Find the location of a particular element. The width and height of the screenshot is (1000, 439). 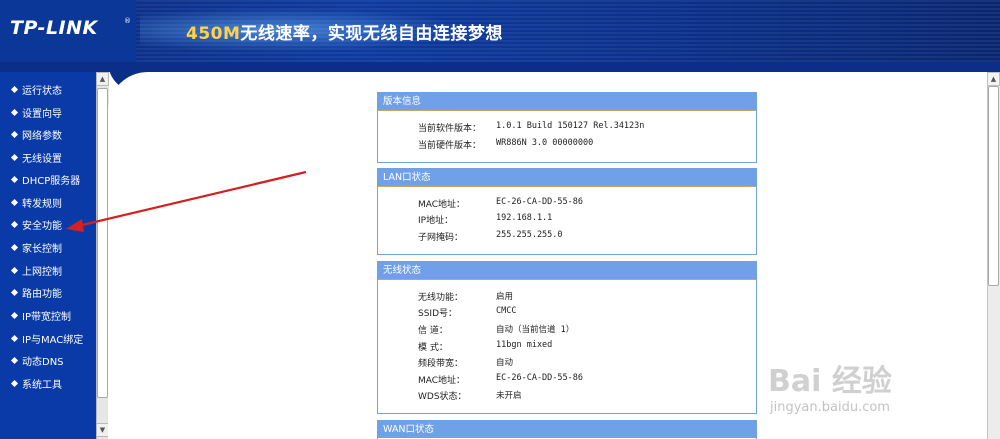

panel-wan-status: WAN口状态 is located at coordinates (567, 429).